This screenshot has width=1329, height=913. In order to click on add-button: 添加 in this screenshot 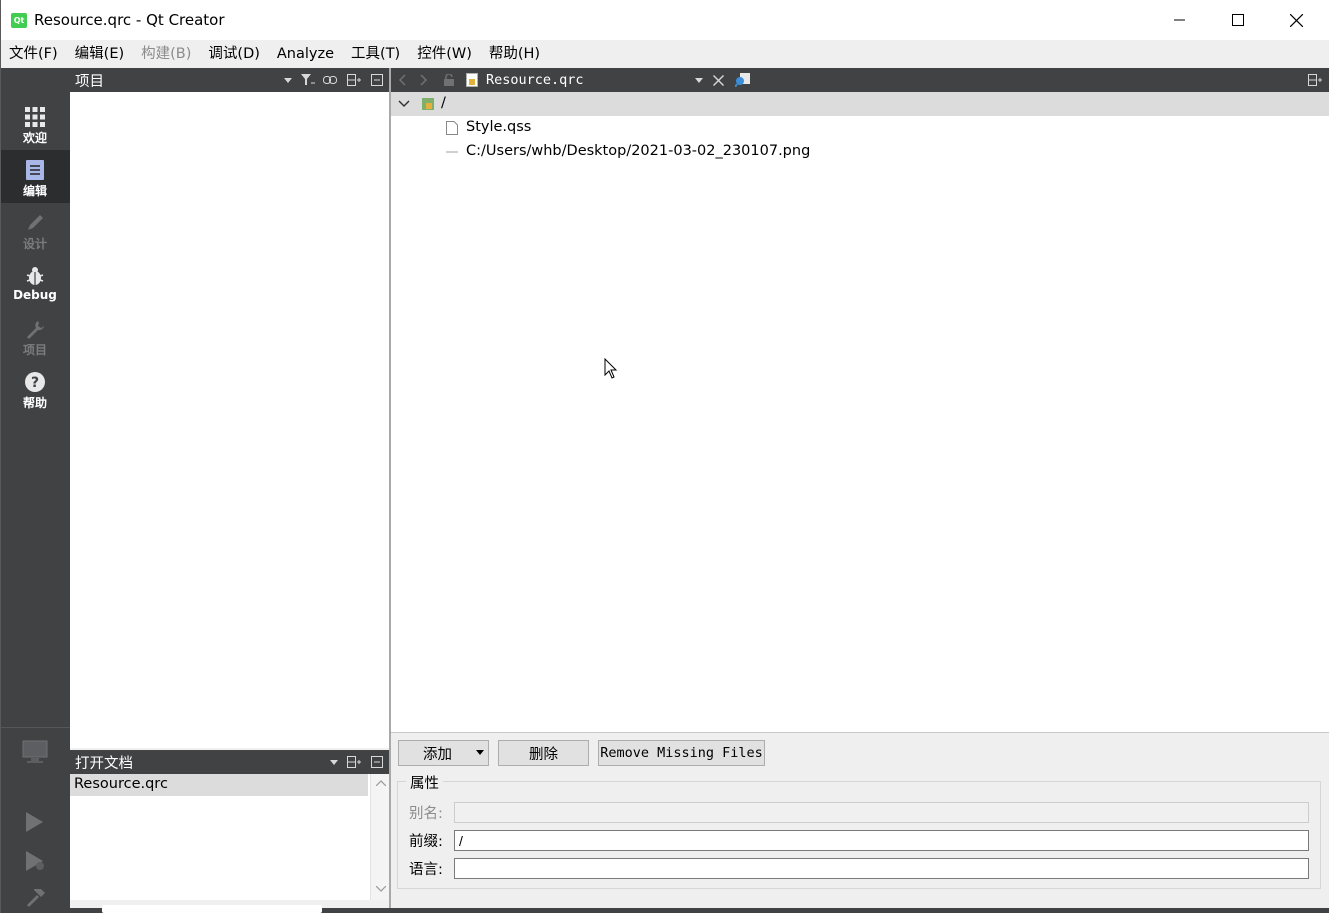, I will do `click(443, 753)`.